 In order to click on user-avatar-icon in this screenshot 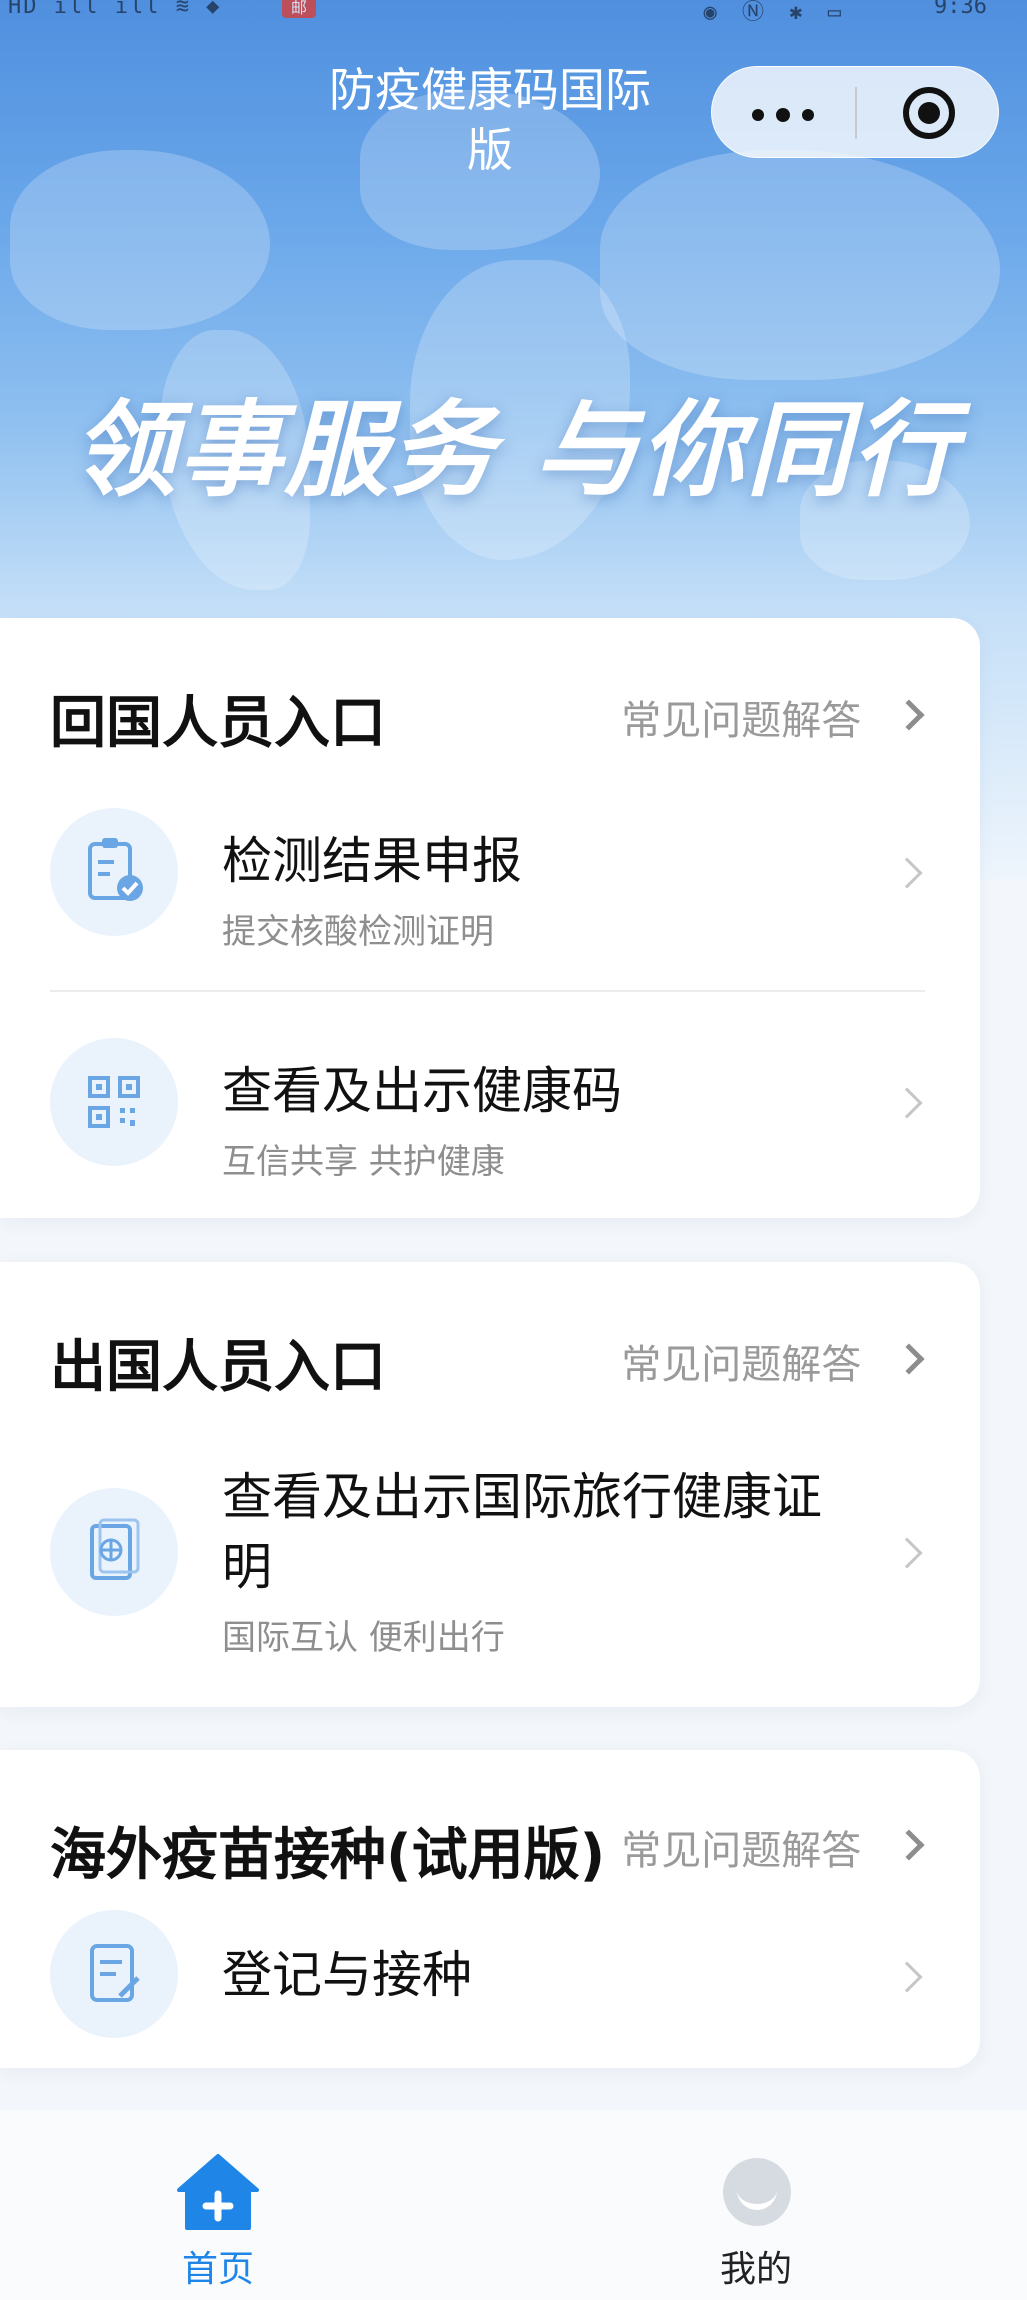, I will do `click(757, 2192)`.